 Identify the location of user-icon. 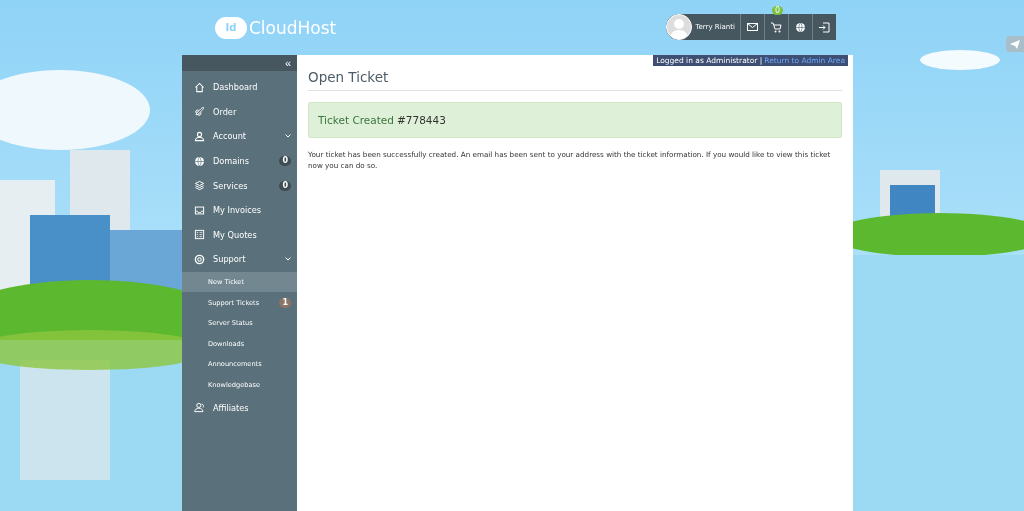
(199, 136).